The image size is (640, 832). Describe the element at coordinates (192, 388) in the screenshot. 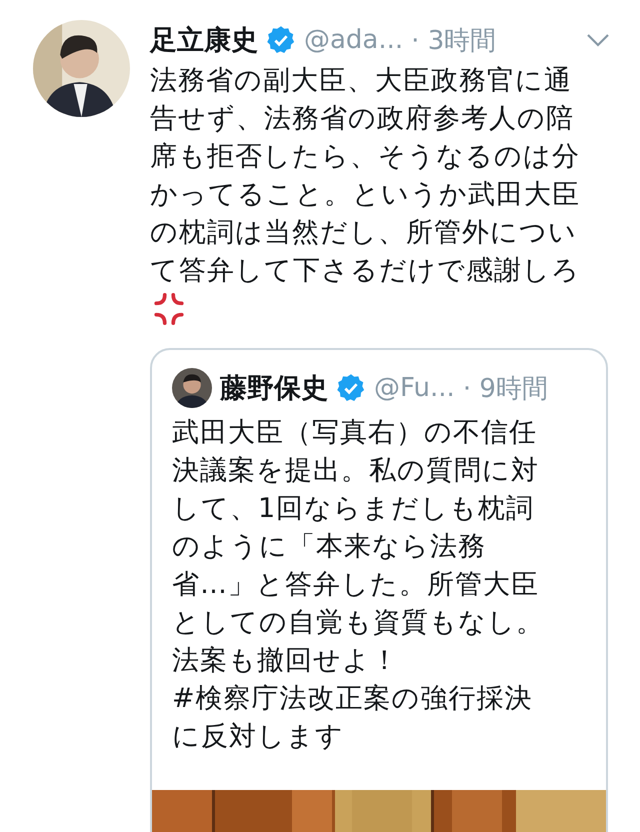

I see `avatar` at that location.